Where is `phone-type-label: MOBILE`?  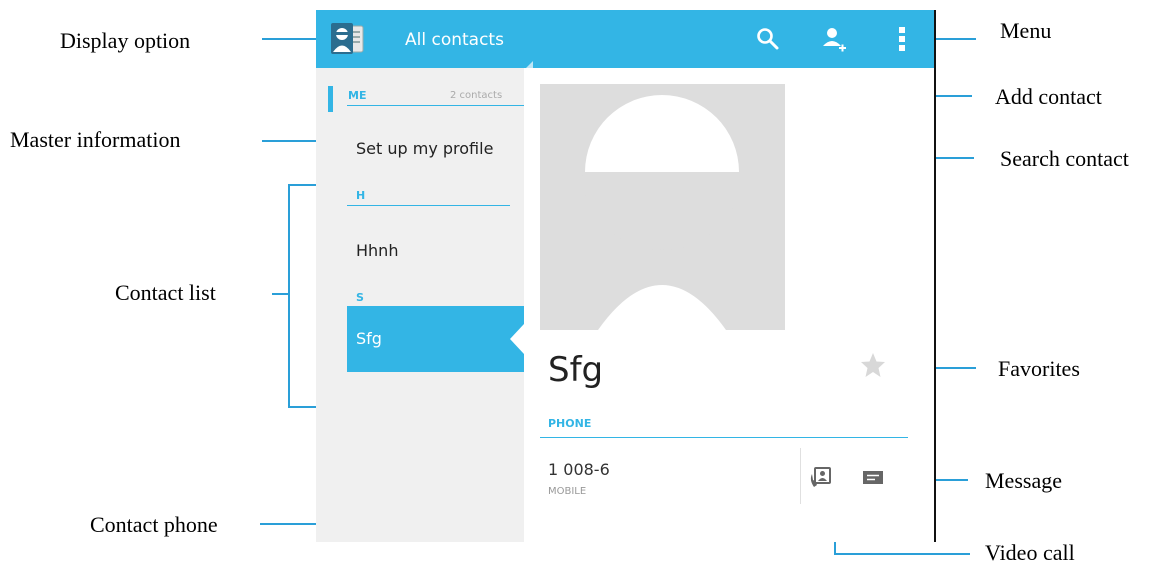
phone-type-label: MOBILE is located at coordinates (567, 491).